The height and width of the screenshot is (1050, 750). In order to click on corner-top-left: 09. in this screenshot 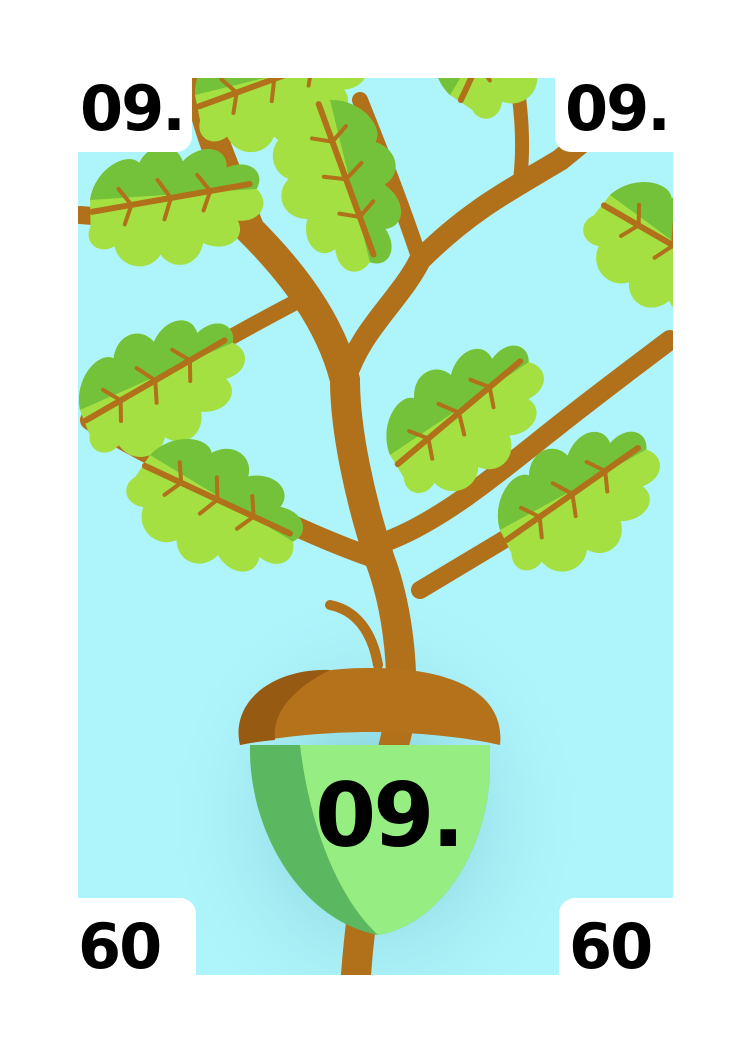, I will do `click(126, 106)`.